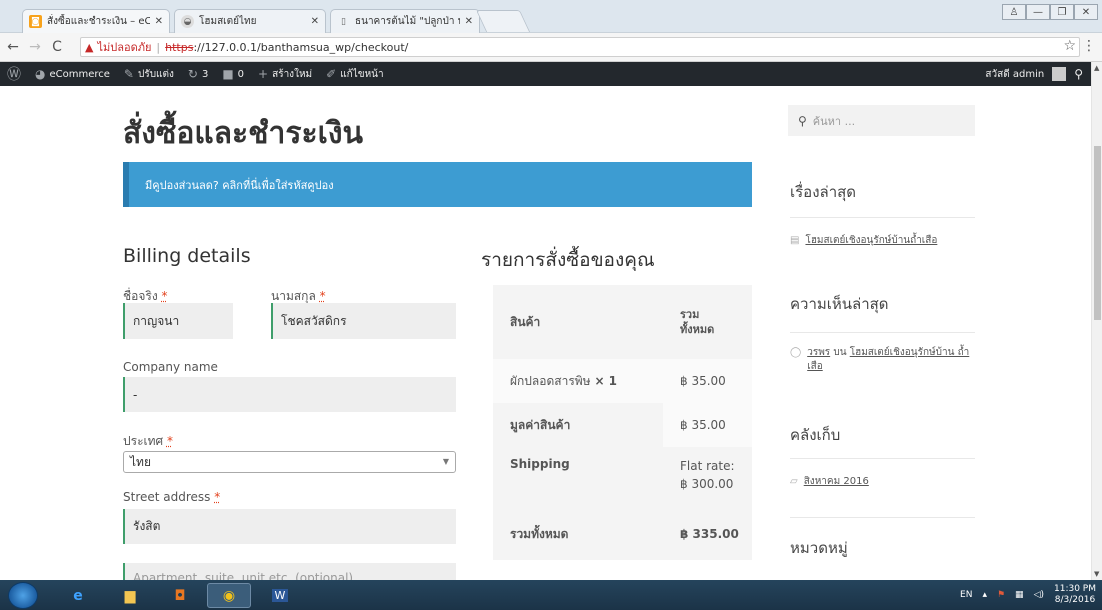 The image size is (1102, 610). What do you see at coordinates (709, 534) in the screenshot?
I see `total-value: ฿ 335.00` at bounding box center [709, 534].